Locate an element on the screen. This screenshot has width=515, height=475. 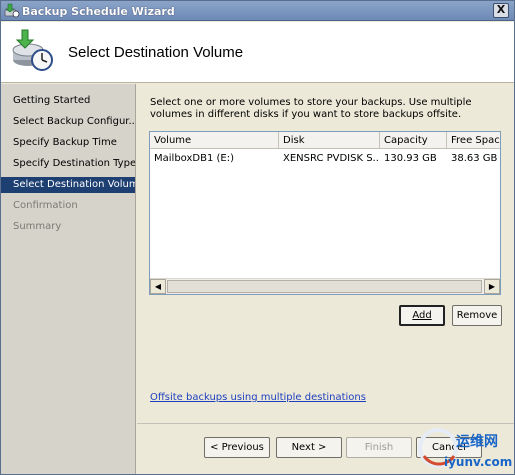
nav-item-summary: Summary is located at coordinates (37, 226).